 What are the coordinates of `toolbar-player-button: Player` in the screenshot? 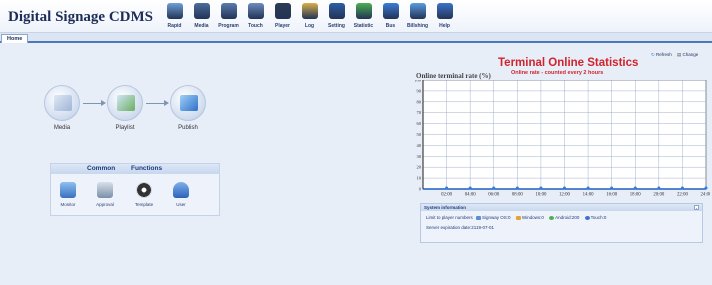 It's located at (282, 16).